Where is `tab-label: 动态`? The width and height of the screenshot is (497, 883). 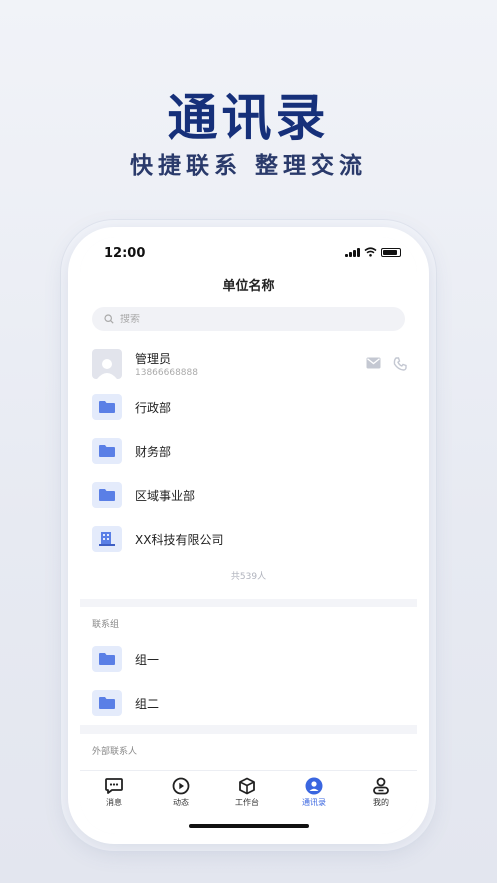
tab-label: 动态 is located at coordinates (181, 802).